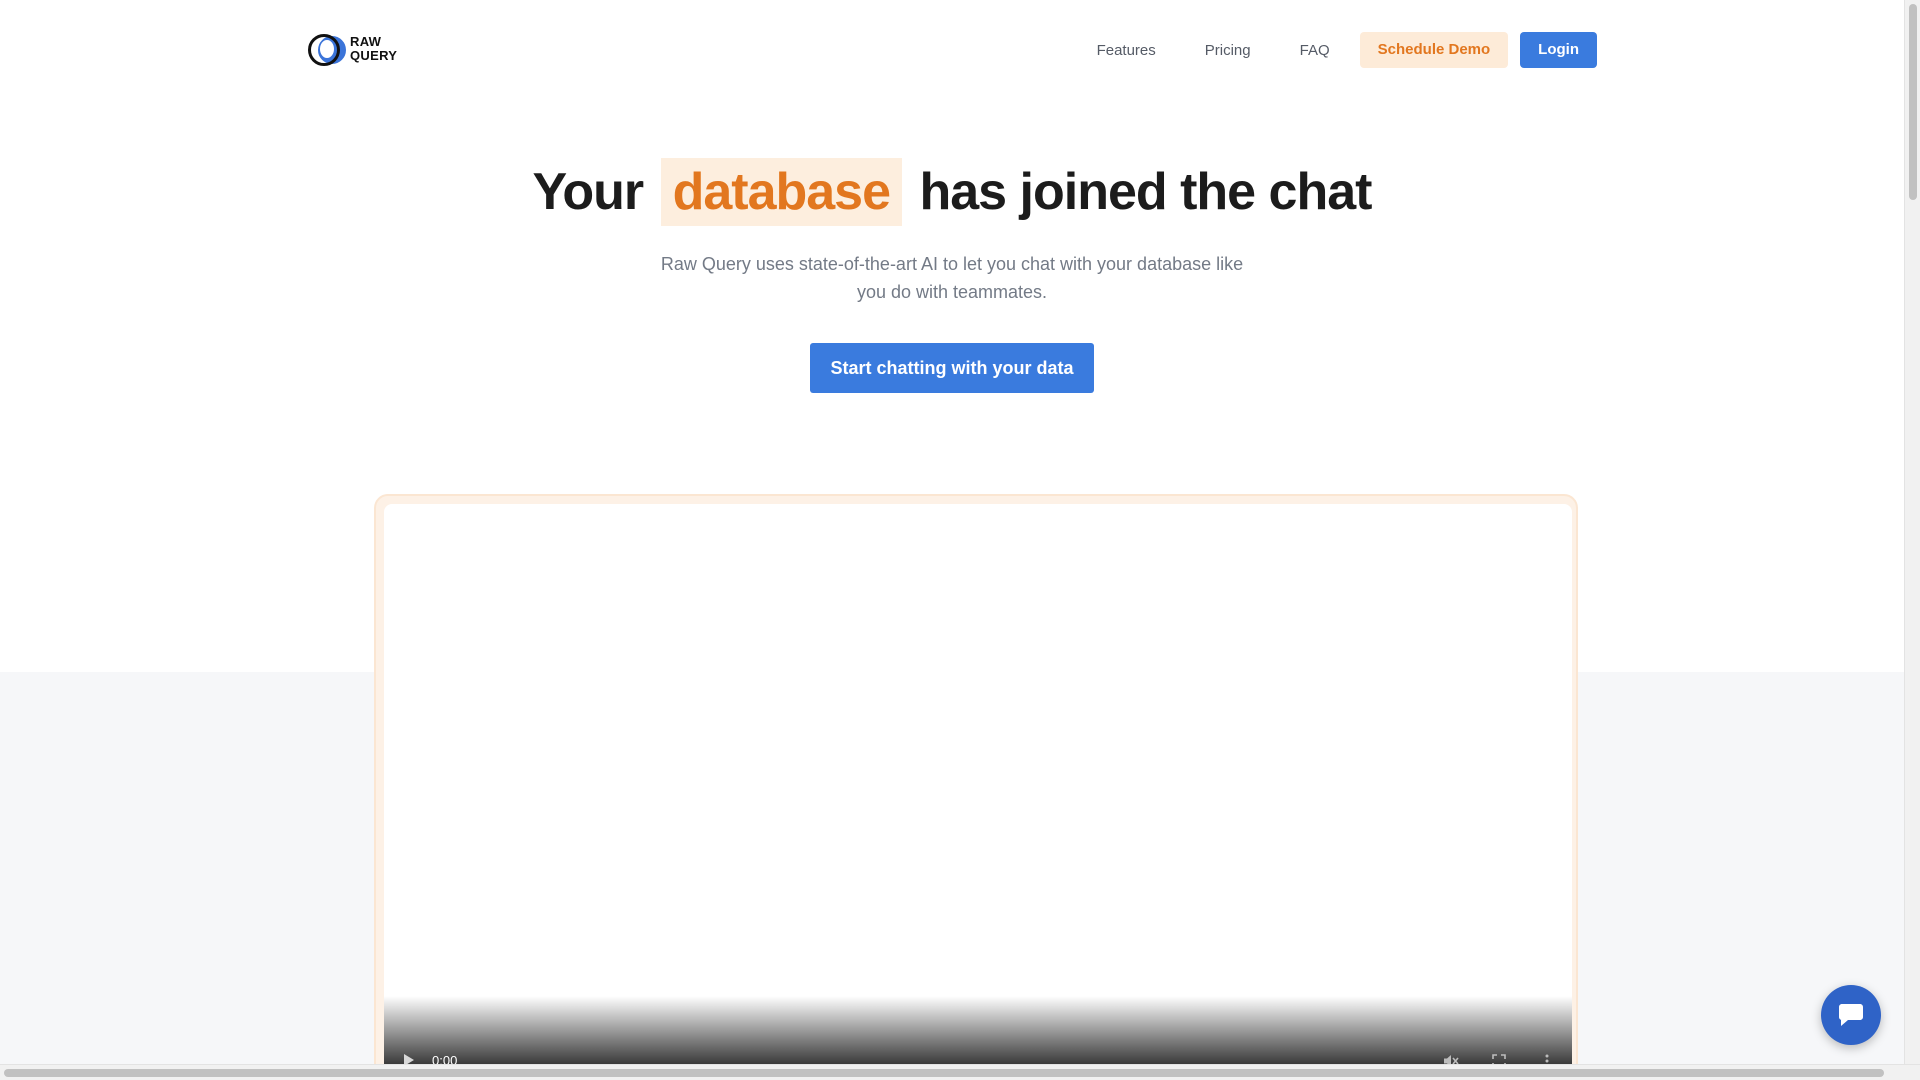 Image resolution: width=1920 pixels, height=1080 pixels. Describe the element at coordinates (1315, 50) in the screenshot. I see `nav-link-faq: FAQ` at that location.